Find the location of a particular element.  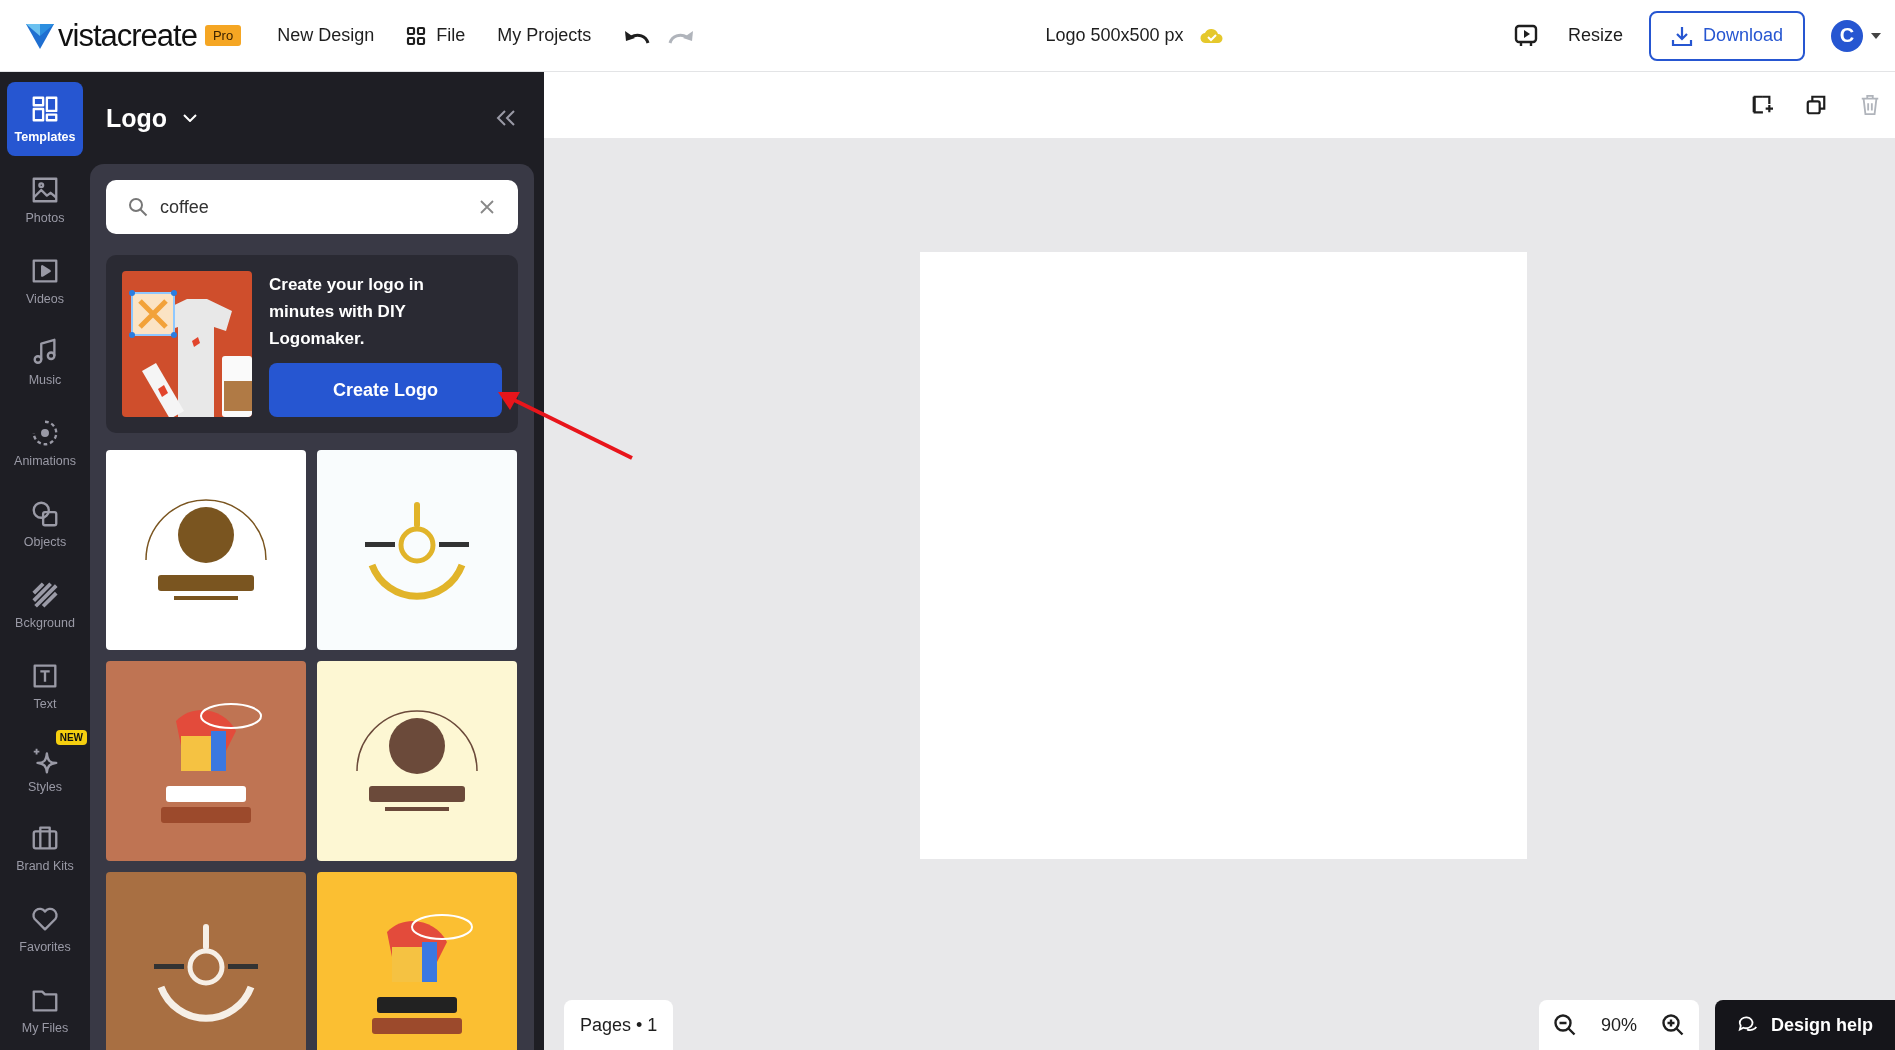

templates-icon is located at coordinates (45, 109).